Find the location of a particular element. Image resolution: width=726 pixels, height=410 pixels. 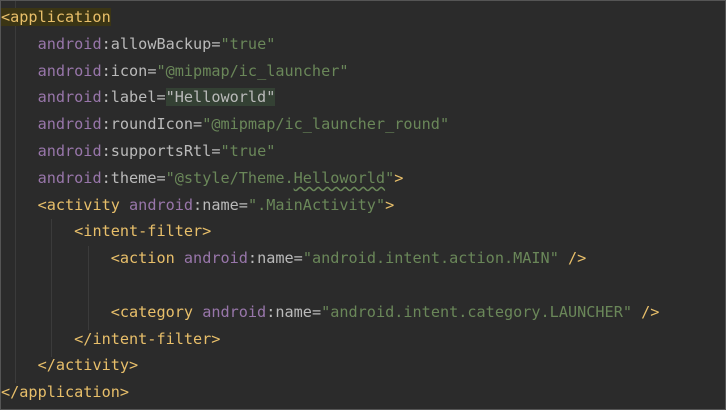

attribute-name: supportsRtl is located at coordinates (161, 150).